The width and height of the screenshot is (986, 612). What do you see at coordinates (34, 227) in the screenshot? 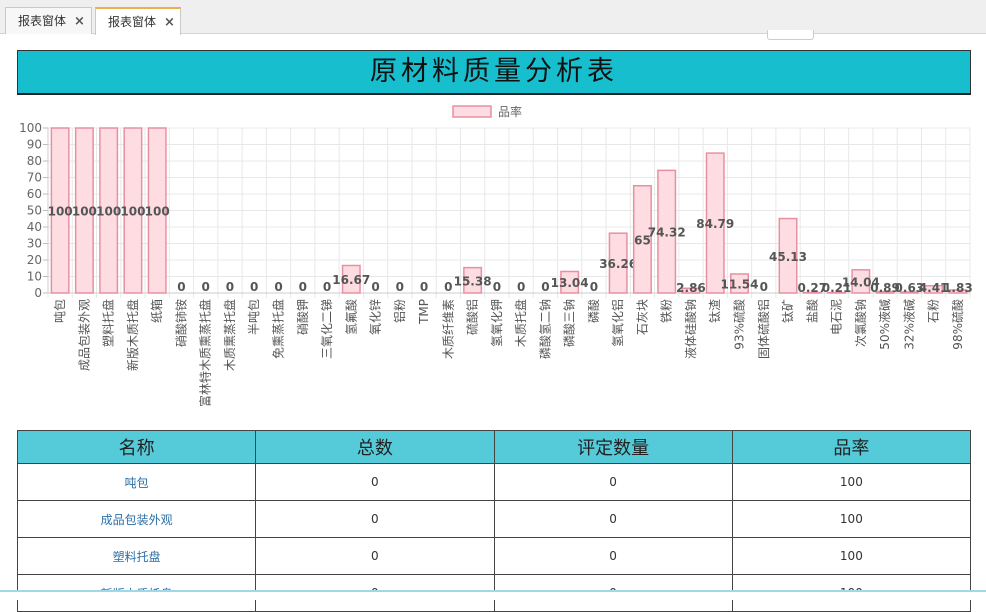
I see `y-tick-label: 40` at bounding box center [34, 227].